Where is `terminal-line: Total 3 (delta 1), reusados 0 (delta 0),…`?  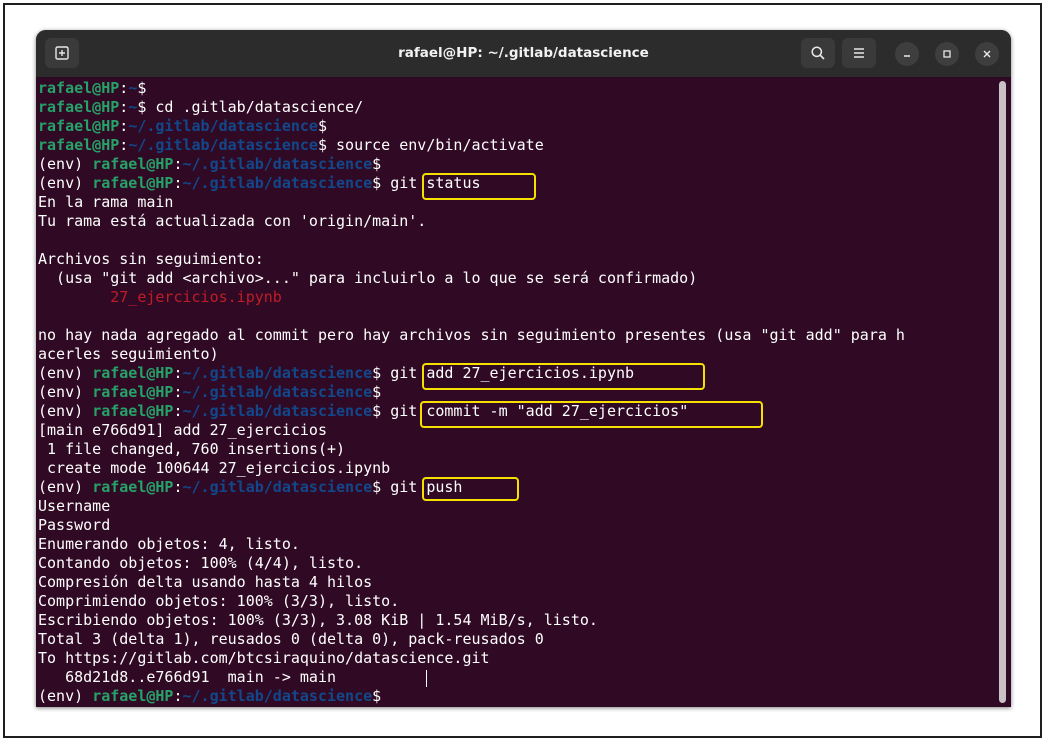 terminal-line: Total 3 (delta 1), reusados 0 (delta 0),… is located at coordinates (291, 639).